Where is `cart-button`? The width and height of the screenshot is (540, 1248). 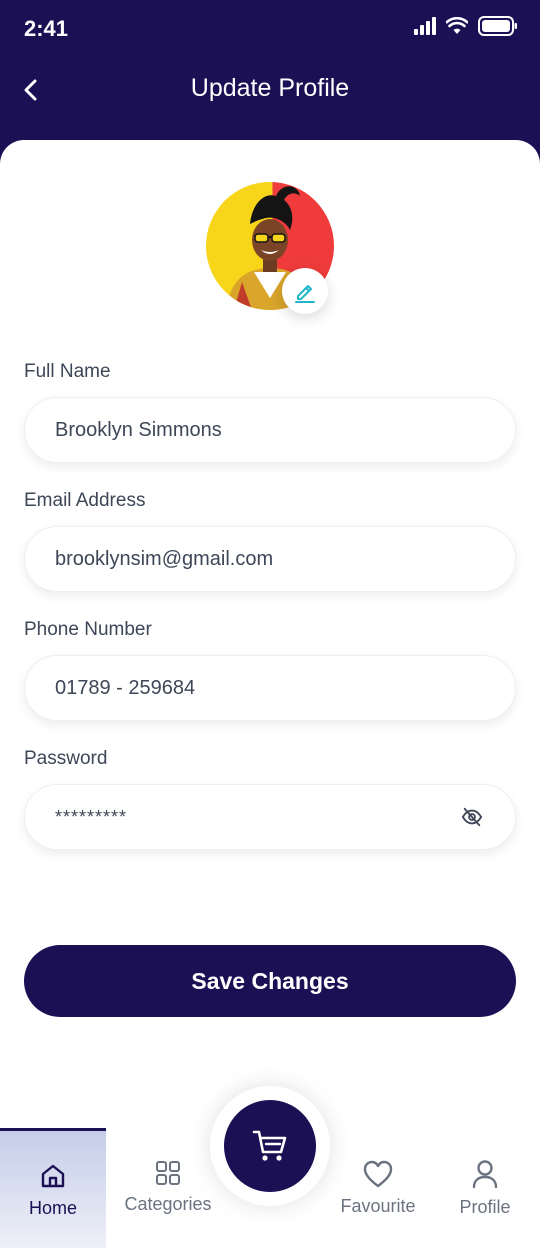 cart-button is located at coordinates (270, 1146).